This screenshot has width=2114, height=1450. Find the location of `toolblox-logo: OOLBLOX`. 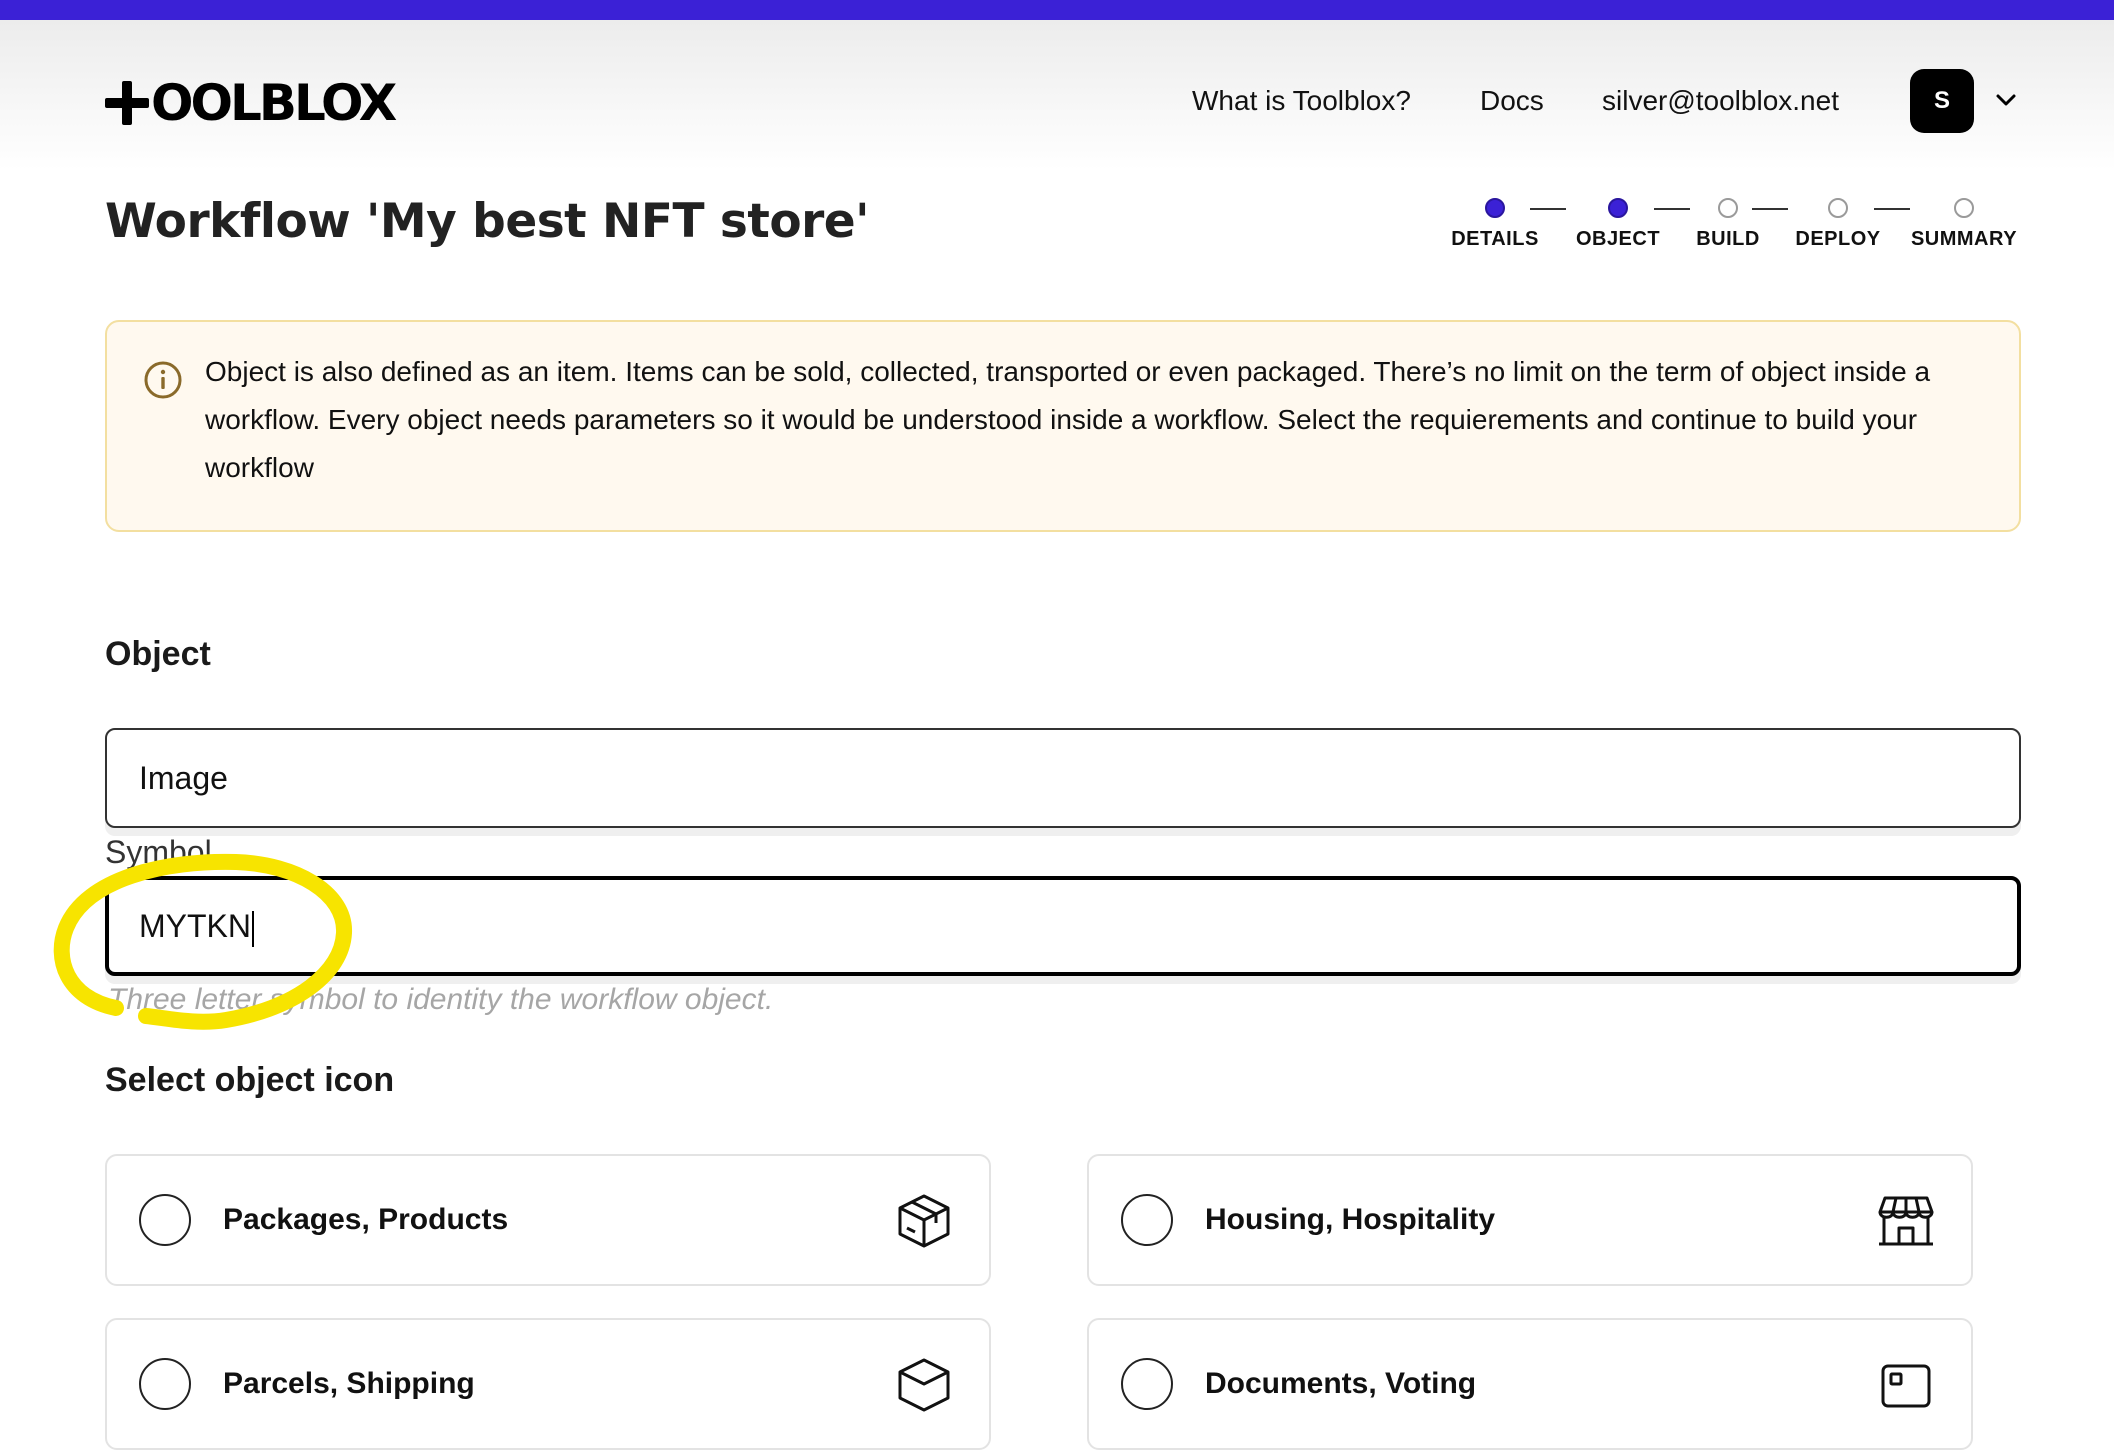

toolblox-logo: OOLBLOX is located at coordinates (251, 103).